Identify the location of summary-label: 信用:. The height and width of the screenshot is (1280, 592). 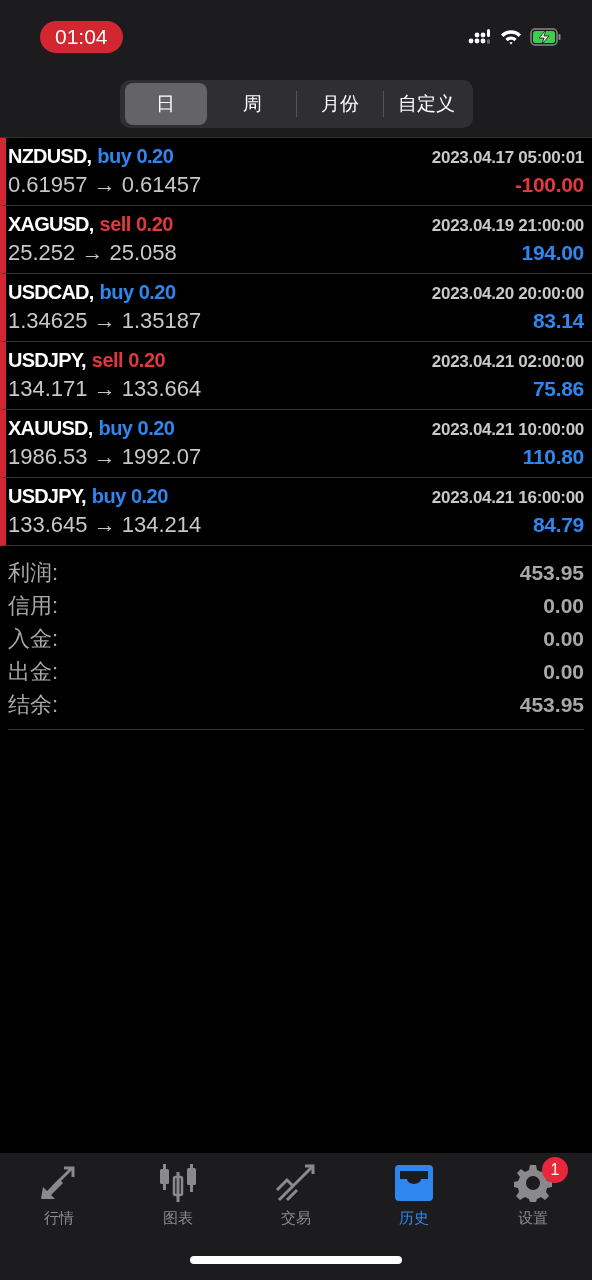
(33, 605).